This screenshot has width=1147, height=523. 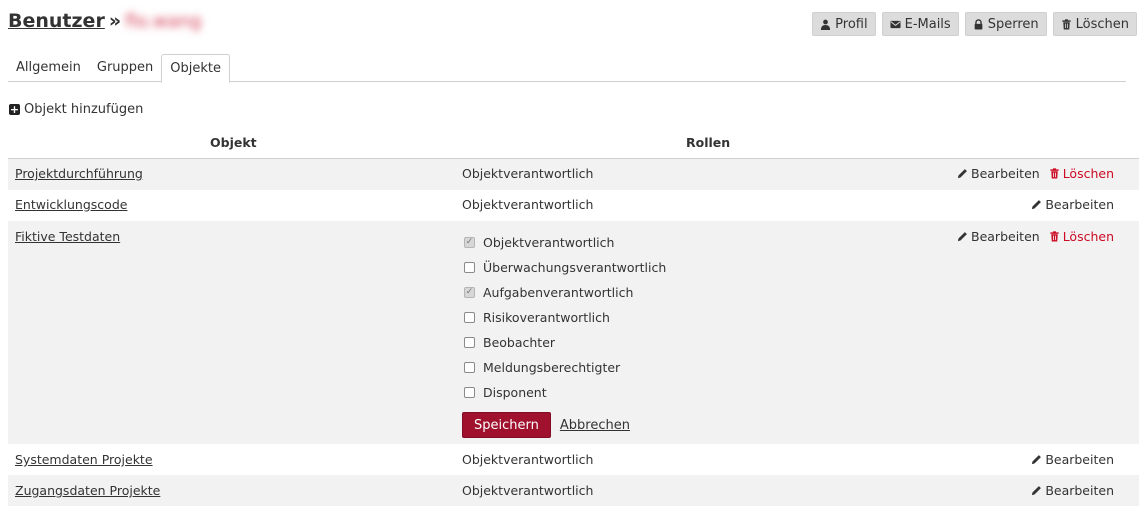 What do you see at coordinates (595, 425) in the screenshot?
I see `cancel-link: Abbrechen` at bounding box center [595, 425].